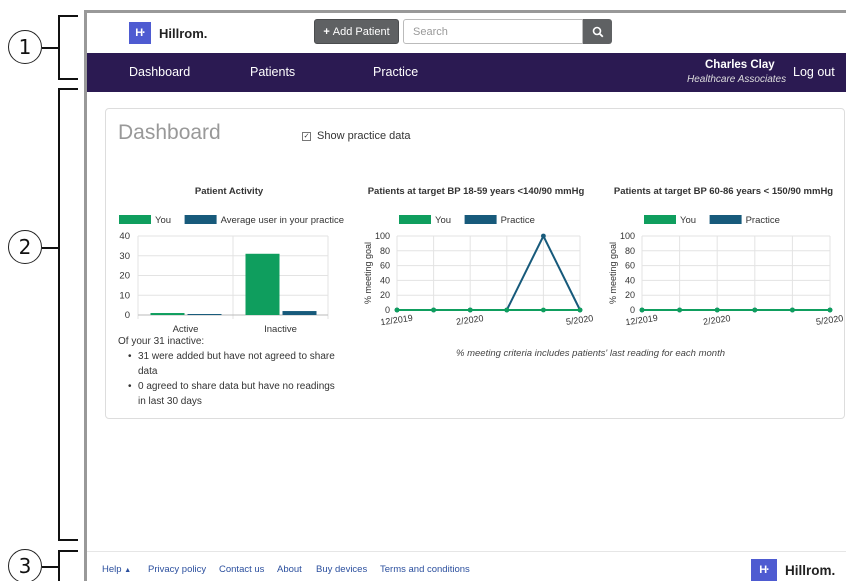  What do you see at coordinates (50, 248) in the screenshot?
I see `callout-2-leader` at bounding box center [50, 248].